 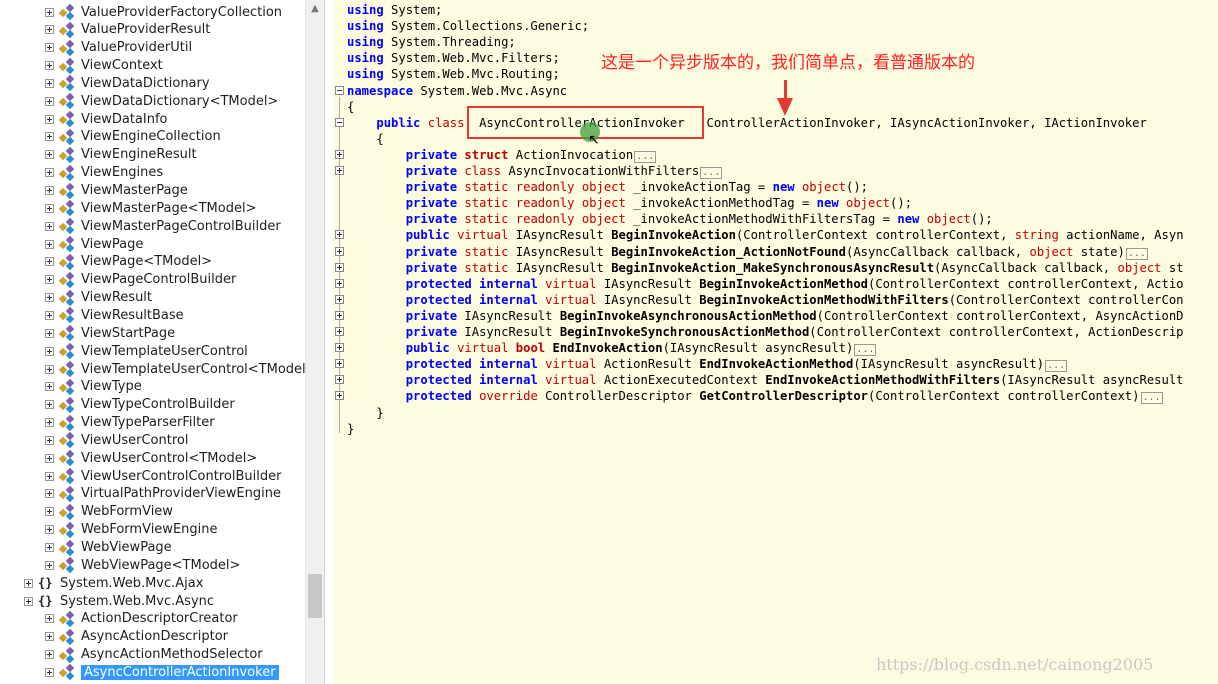 I want to click on tree-class-item: ViewTypeParserFilter, so click(x=130, y=423).